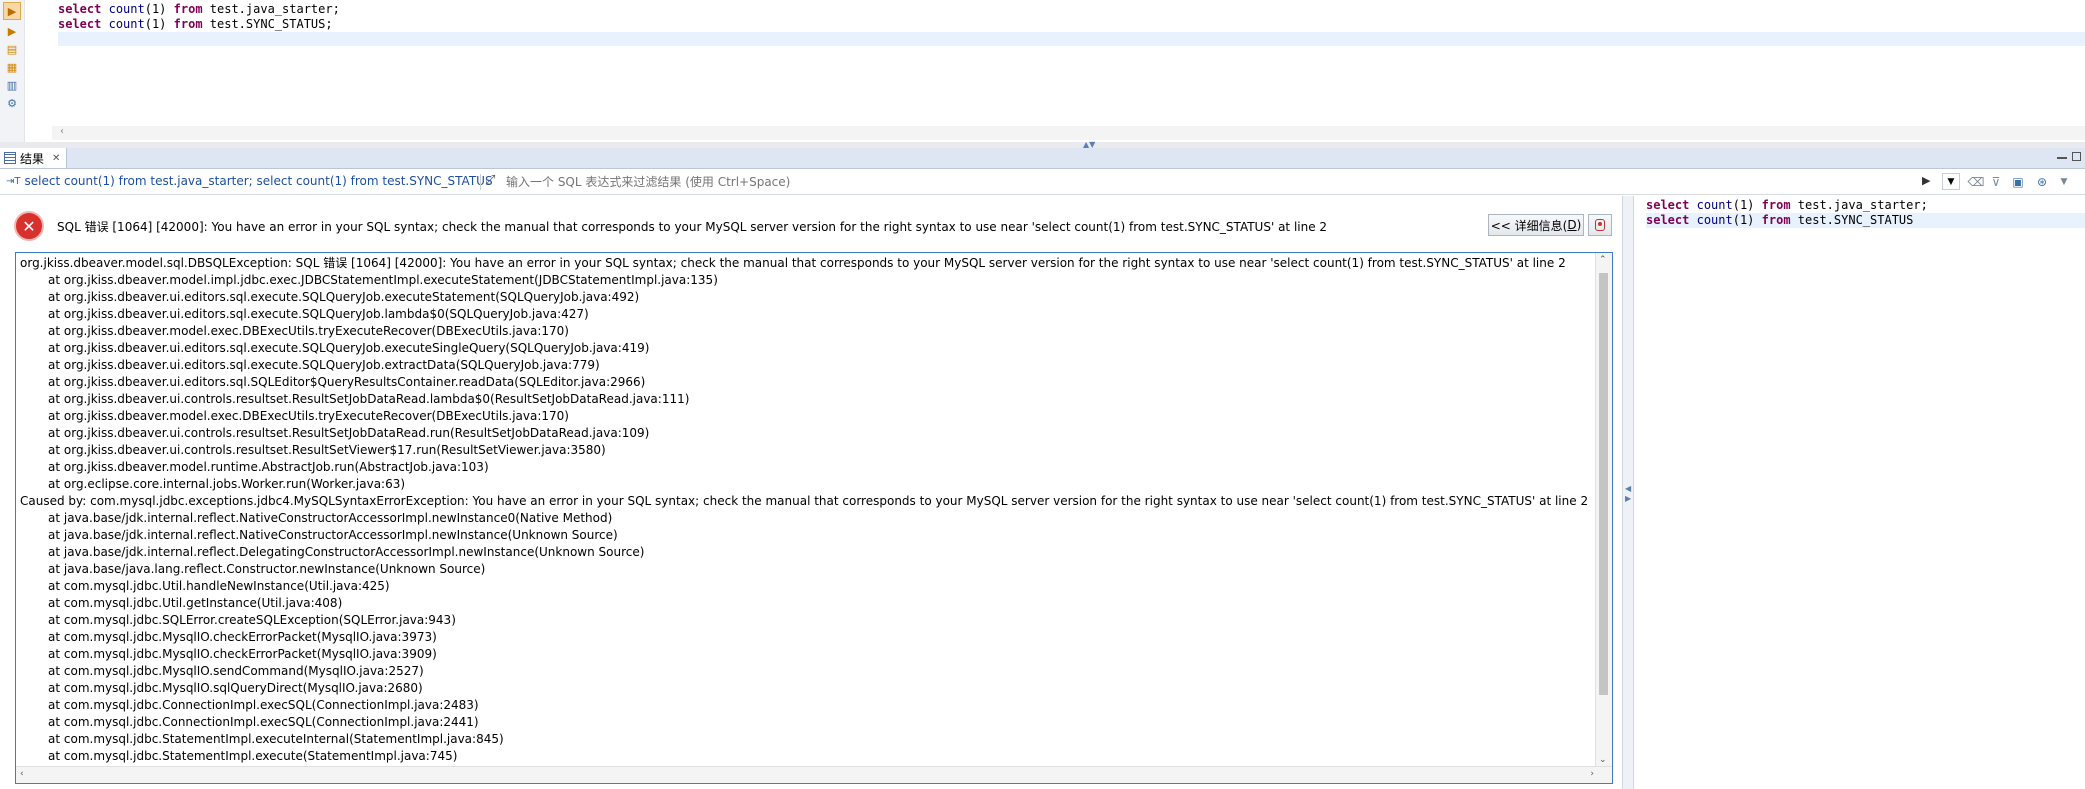  I want to click on details-suffix: ), so click(1579, 225).